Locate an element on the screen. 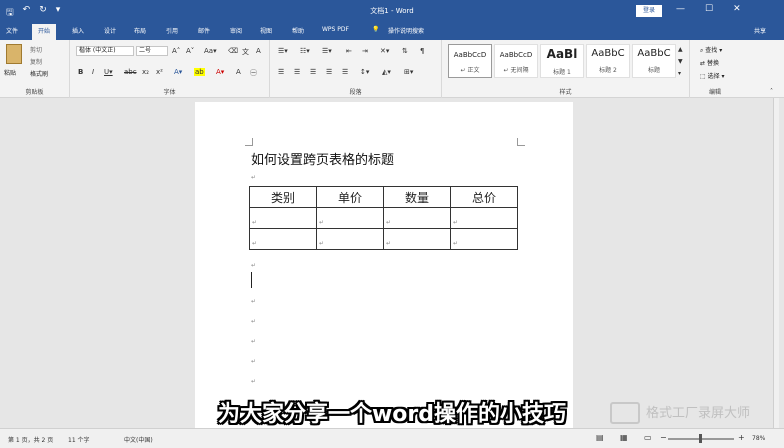  document-table: 类别 单价 数量 总价 ↵ ↵ ↵ ↵ ↵ ↵ ↵ ↵ is located at coordinates (383, 218).